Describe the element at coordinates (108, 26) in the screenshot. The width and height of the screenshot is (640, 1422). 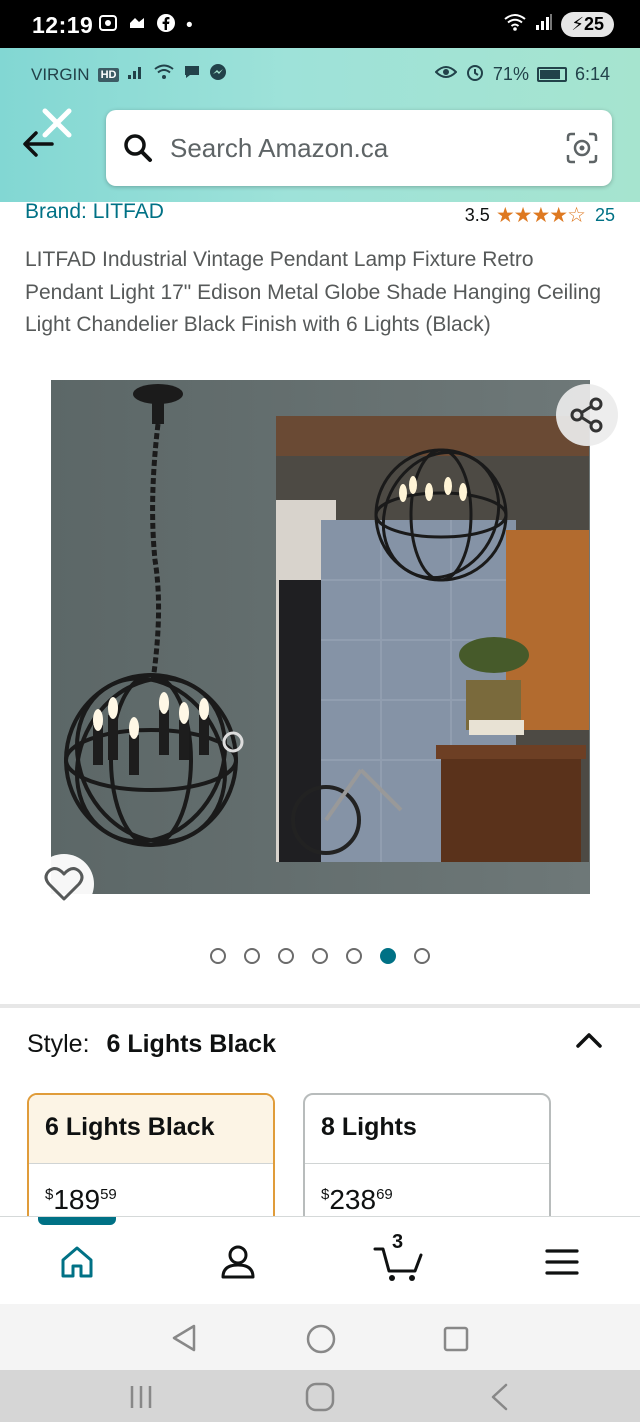
I see `screenshot-icon` at that location.